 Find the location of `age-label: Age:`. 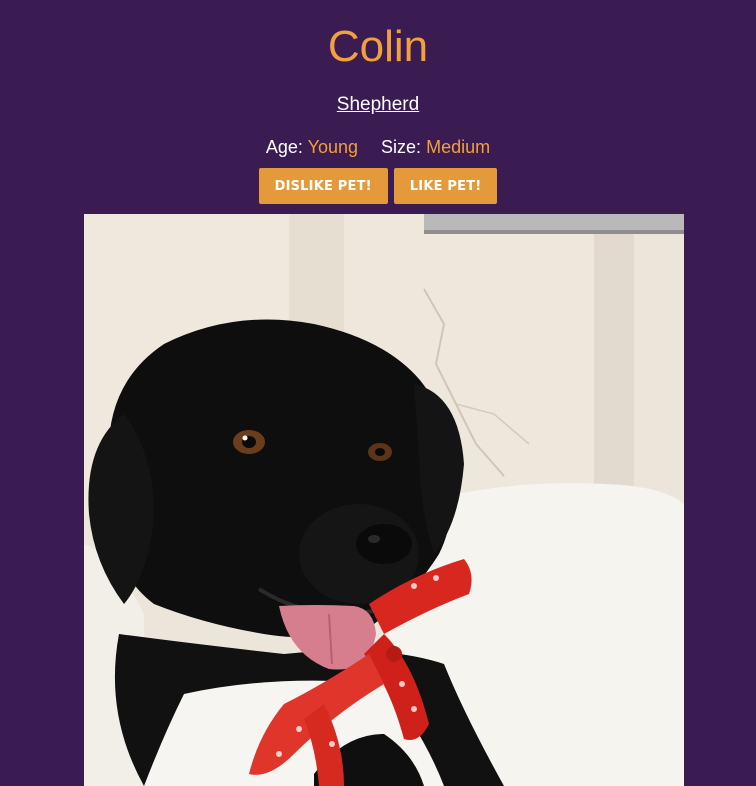

age-label: Age: is located at coordinates (284, 147).